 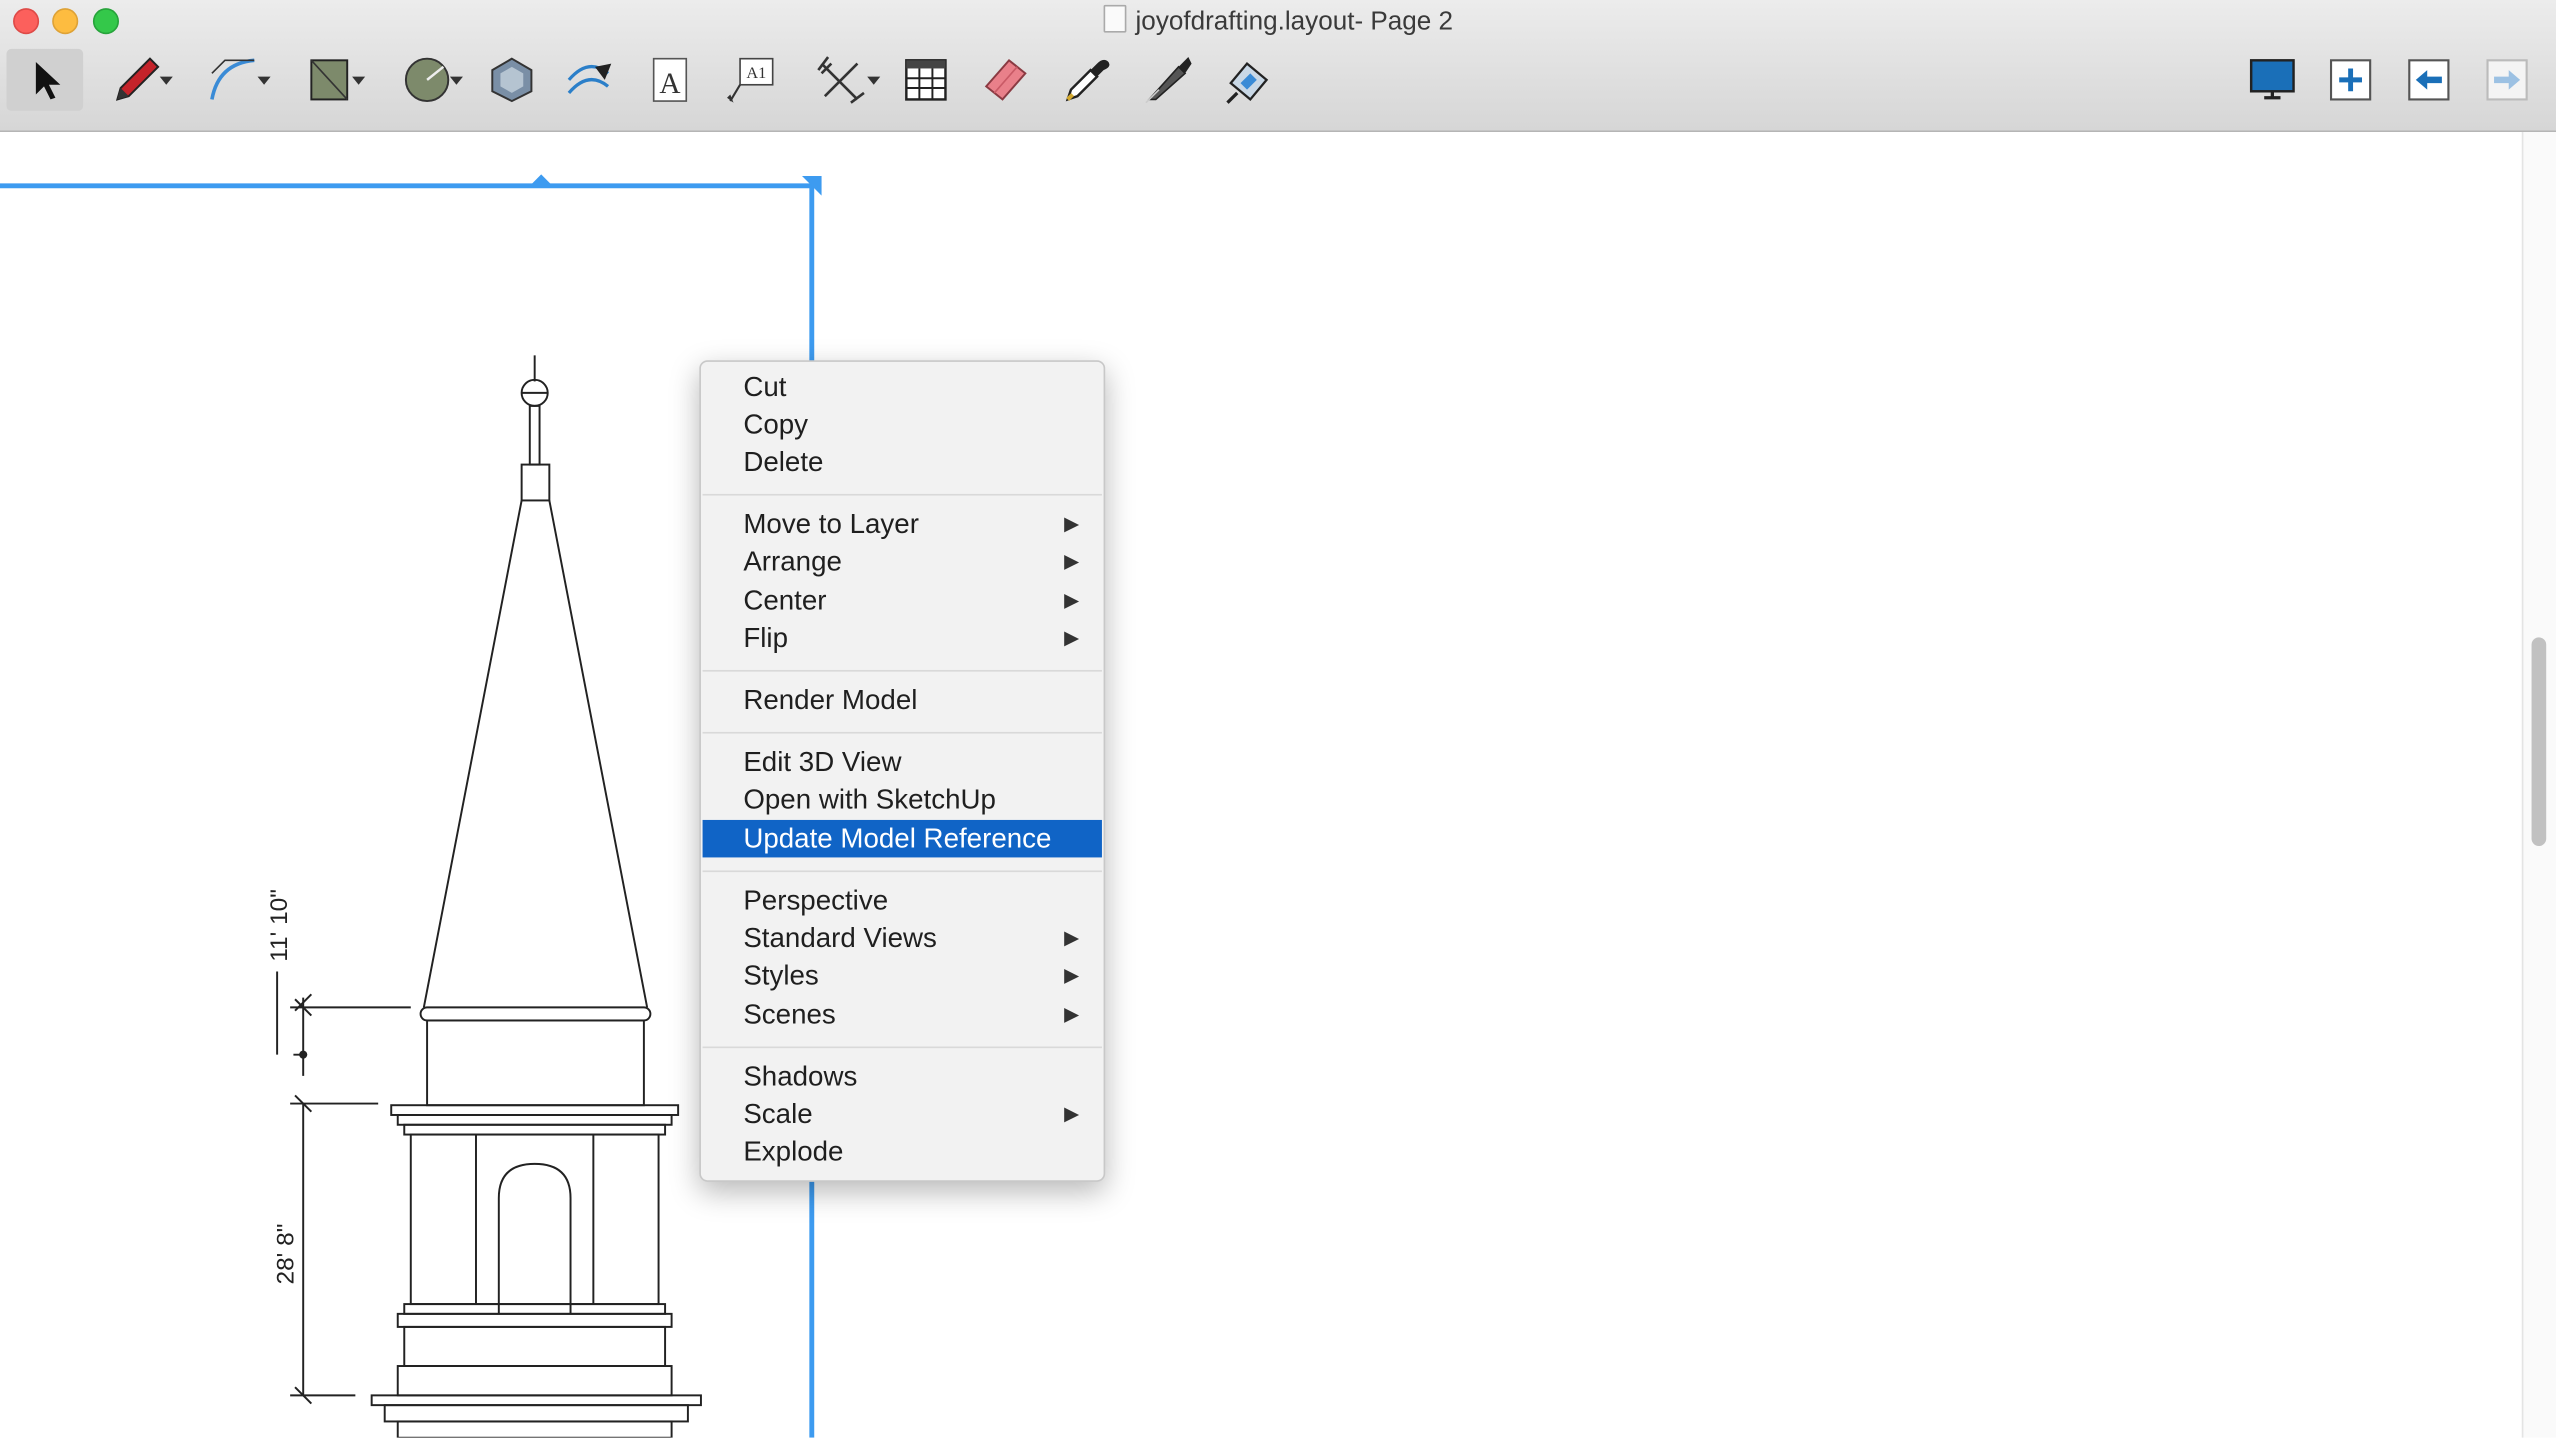 I want to click on next-page-button, so click(x=2507, y=80).